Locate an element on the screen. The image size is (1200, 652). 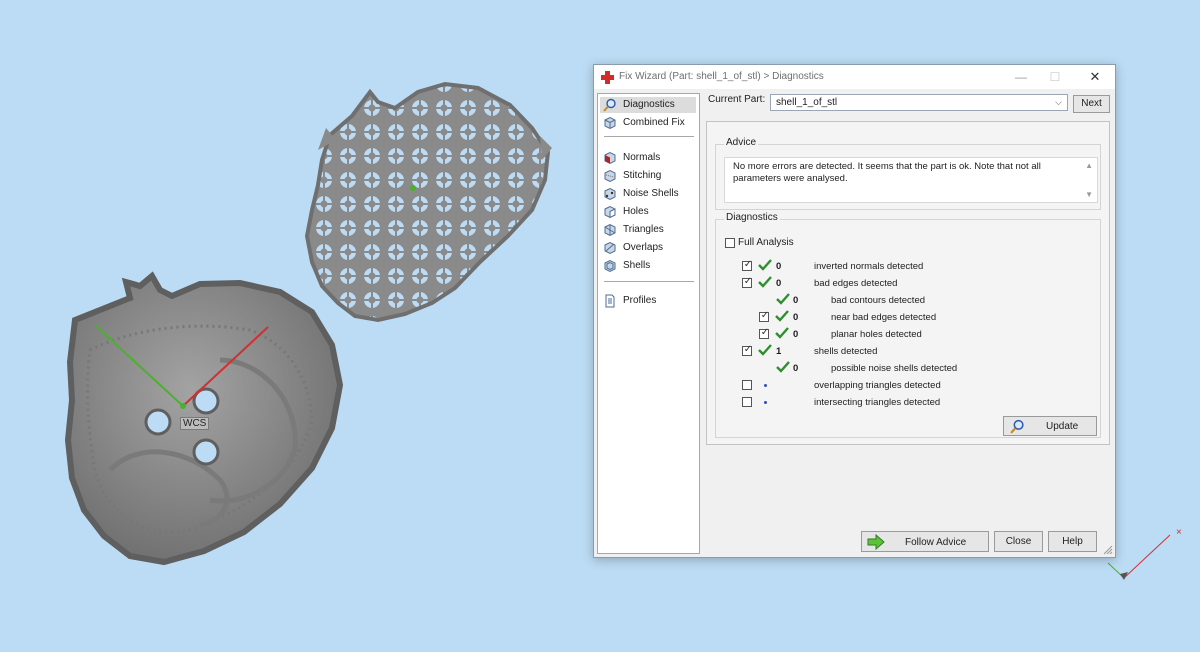
bad-edges-checkbox: ✓ is located at coordinates (747, 282).